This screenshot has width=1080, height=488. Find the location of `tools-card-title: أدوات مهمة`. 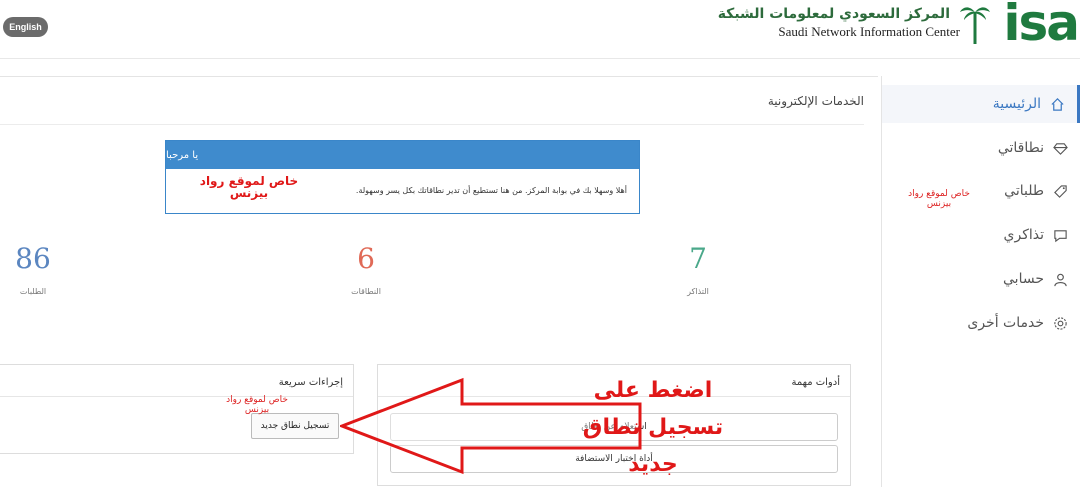

tools-card-title: أدوات مهمة is located at coordinates (815, 382).